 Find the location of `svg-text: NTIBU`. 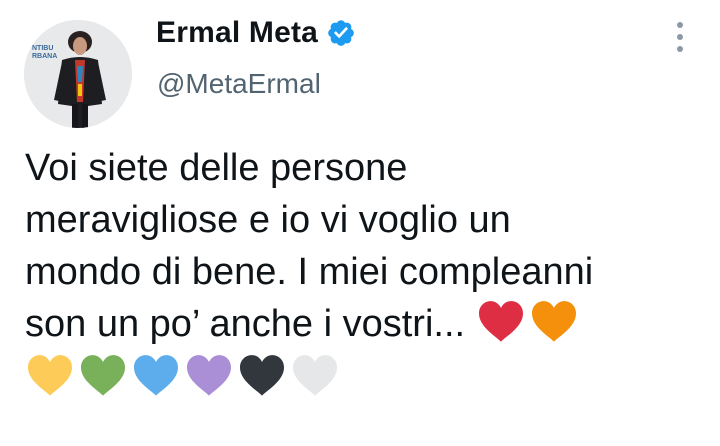

svg-text: NTIBU is located at coordinates (42, 48).